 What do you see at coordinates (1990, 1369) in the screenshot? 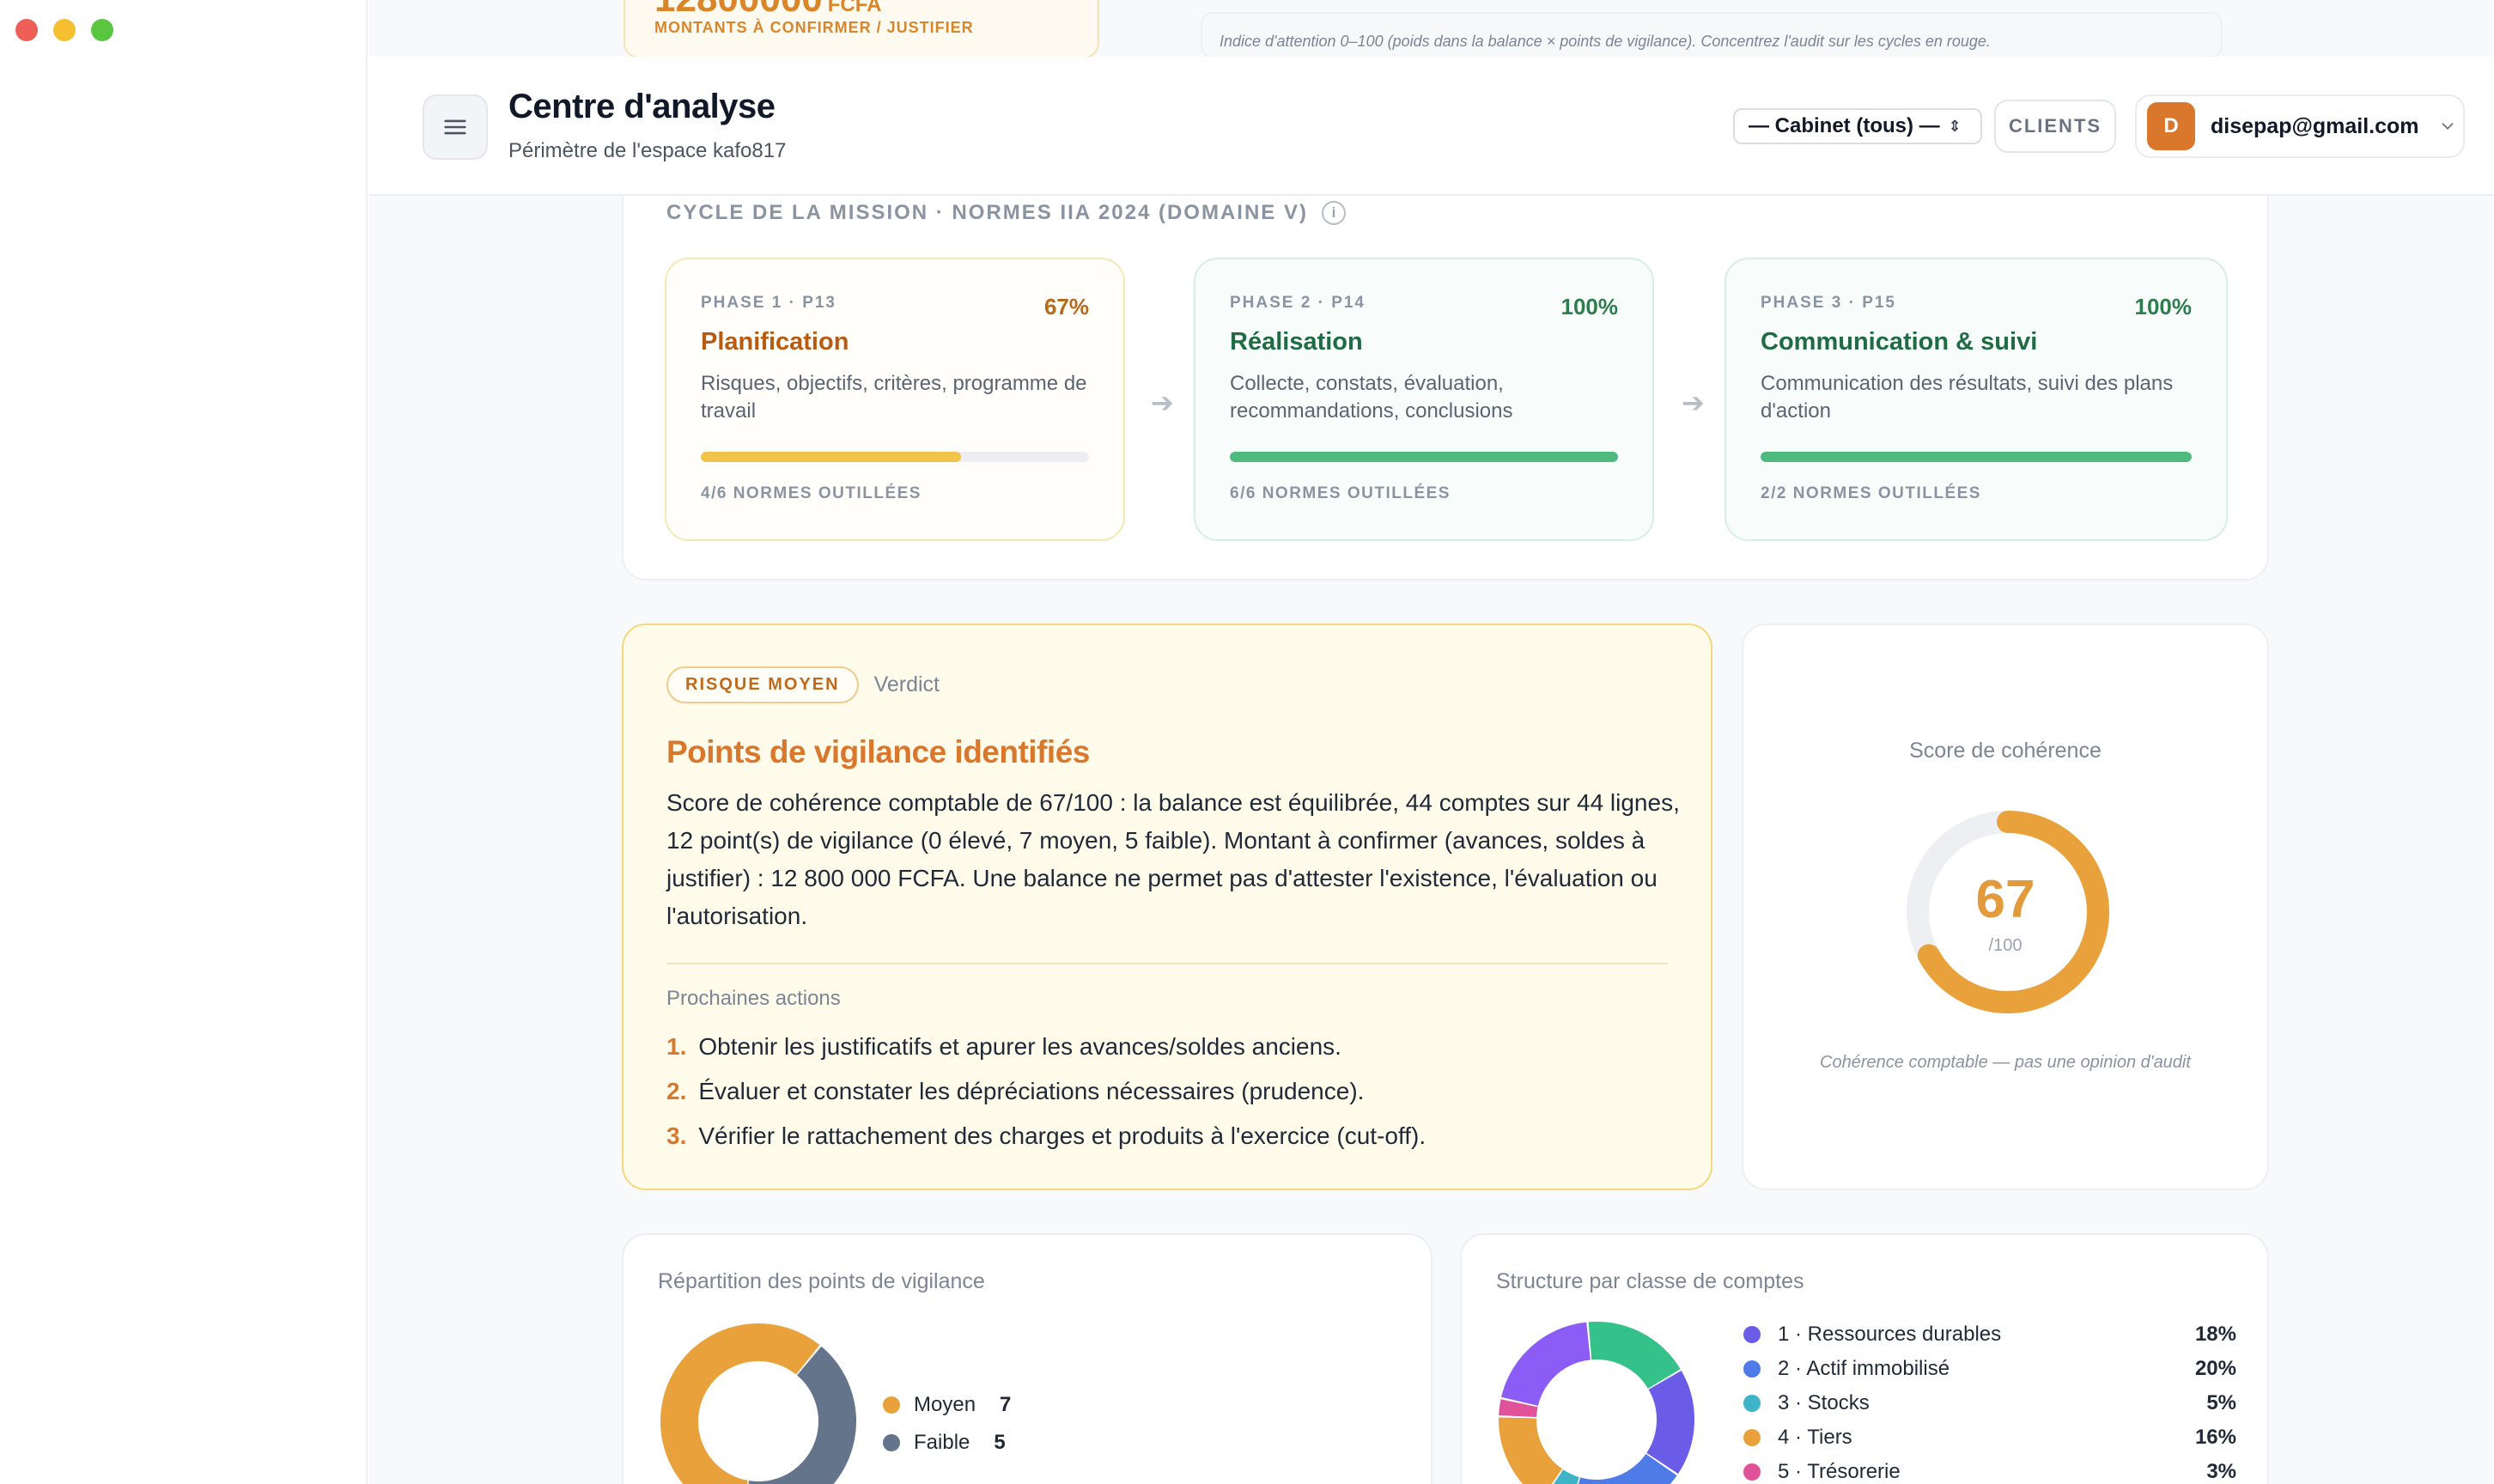
I see `legend-item: 2 · Actif immobilisé 20%` at bounding box center [1990, 1369].